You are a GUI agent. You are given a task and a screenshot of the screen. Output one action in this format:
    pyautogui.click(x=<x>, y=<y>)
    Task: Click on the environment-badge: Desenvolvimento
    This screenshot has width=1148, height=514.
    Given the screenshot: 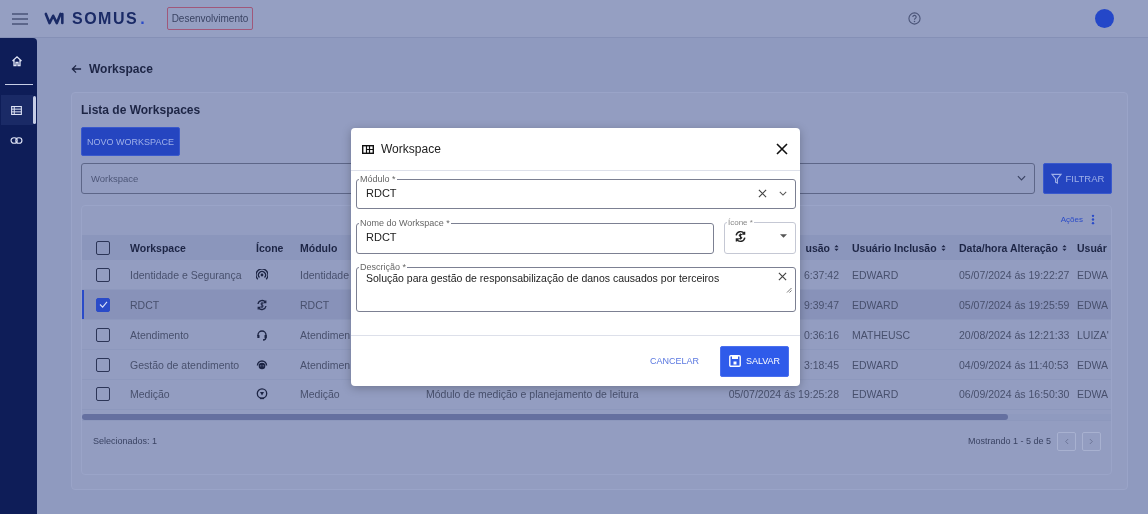 What is the action you would take?
    pyautogui.click(x=210, y=18)
    